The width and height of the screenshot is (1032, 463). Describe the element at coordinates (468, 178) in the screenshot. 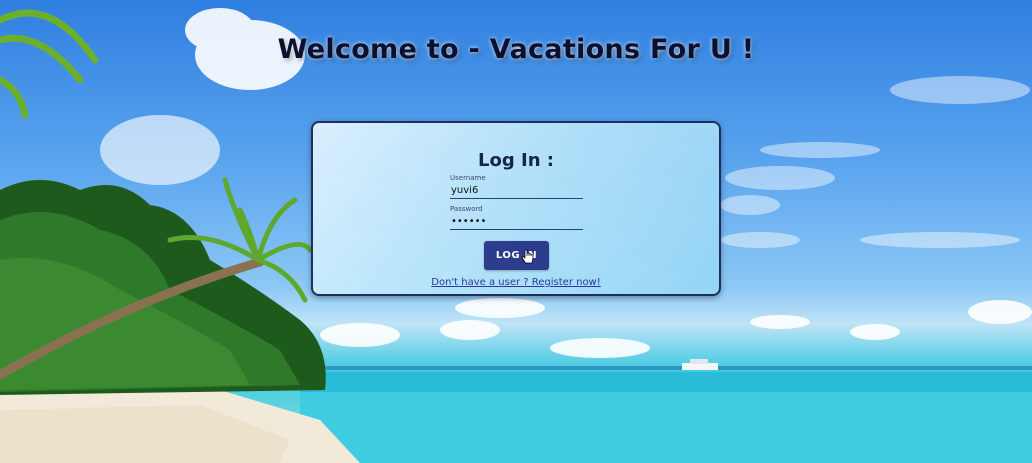

I see `username-label: Username` at that location.